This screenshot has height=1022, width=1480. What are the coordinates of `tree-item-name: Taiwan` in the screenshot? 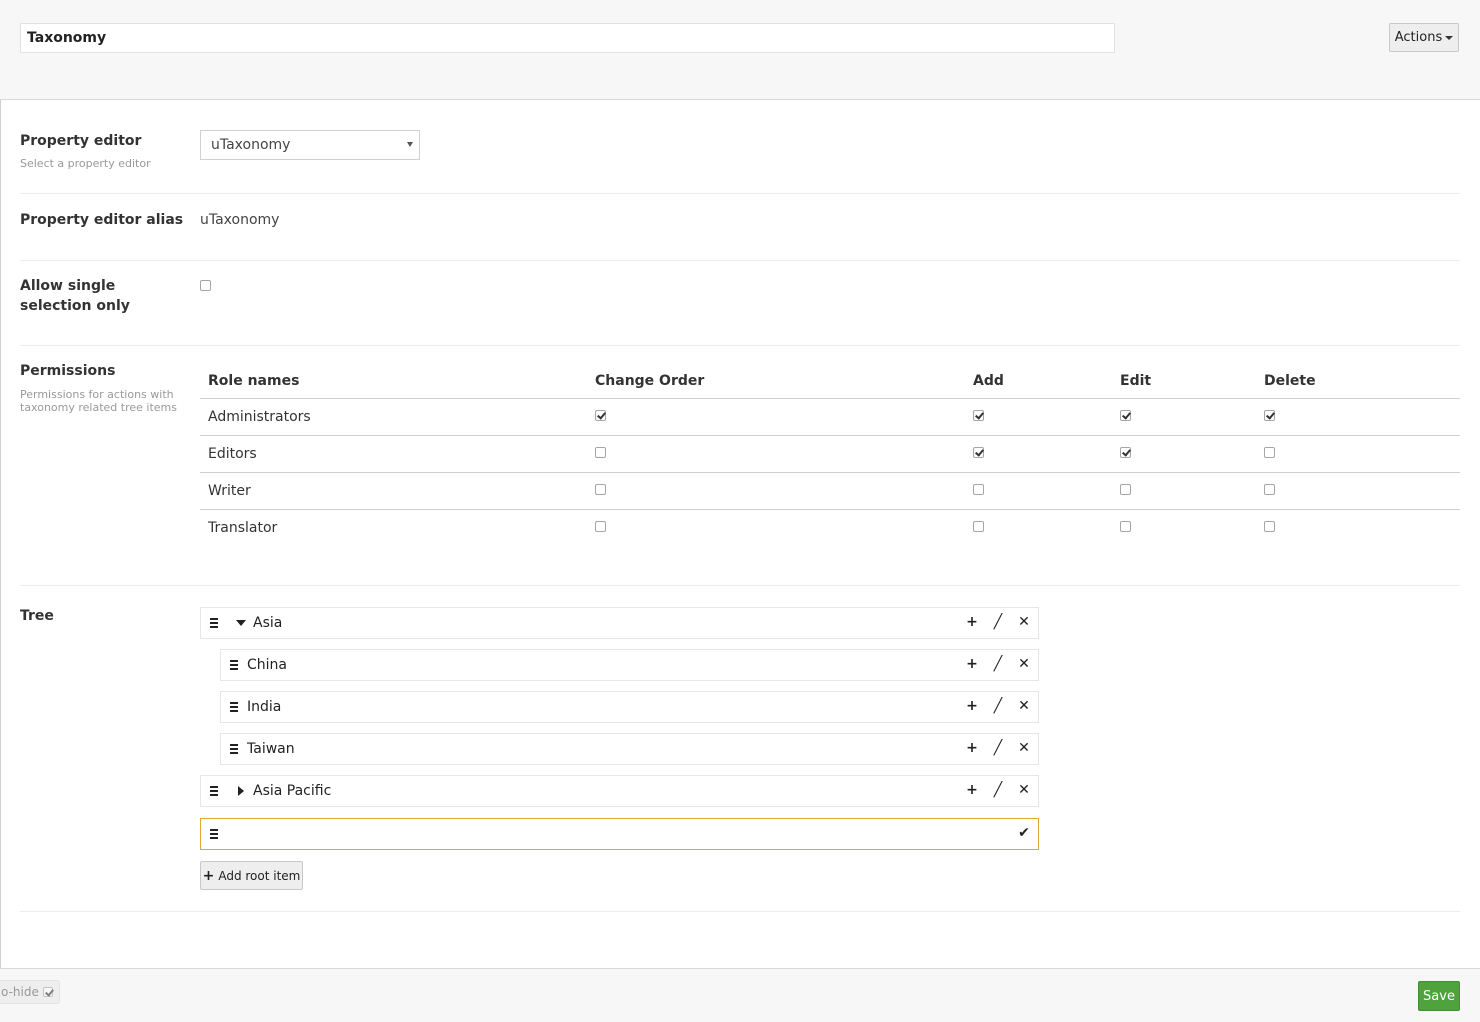 It's located at (271, 749).